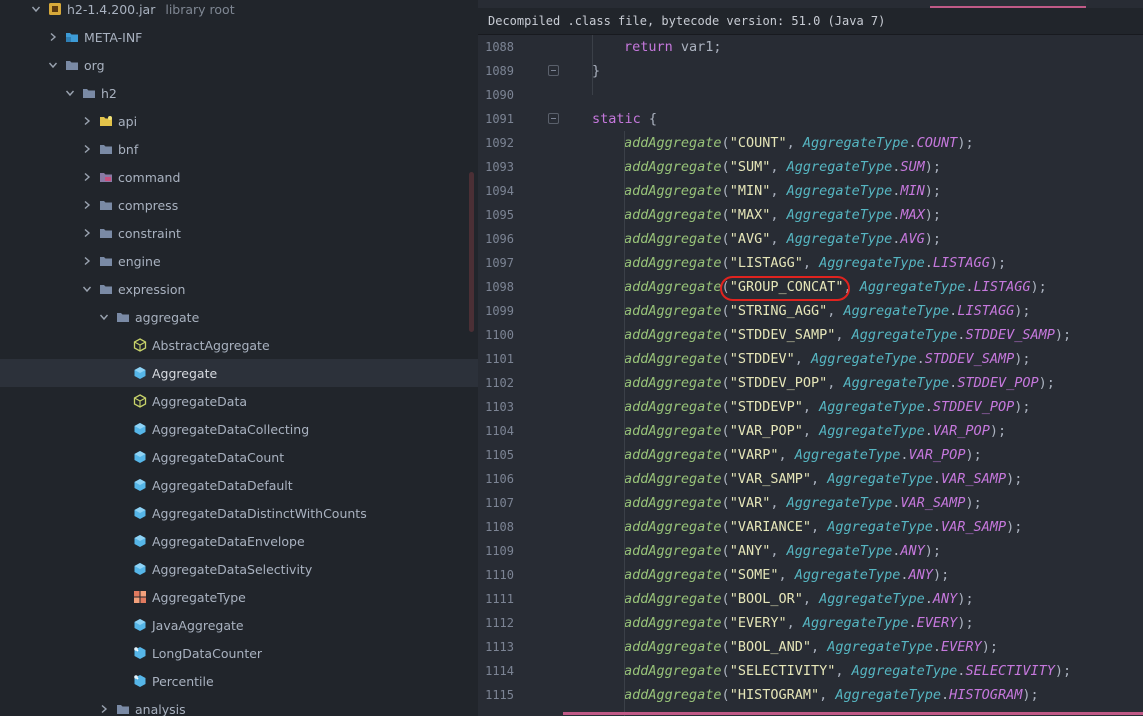 This screenshot has height=716, width=1143. I want to click on line-number: 1101, so click(499, 359).